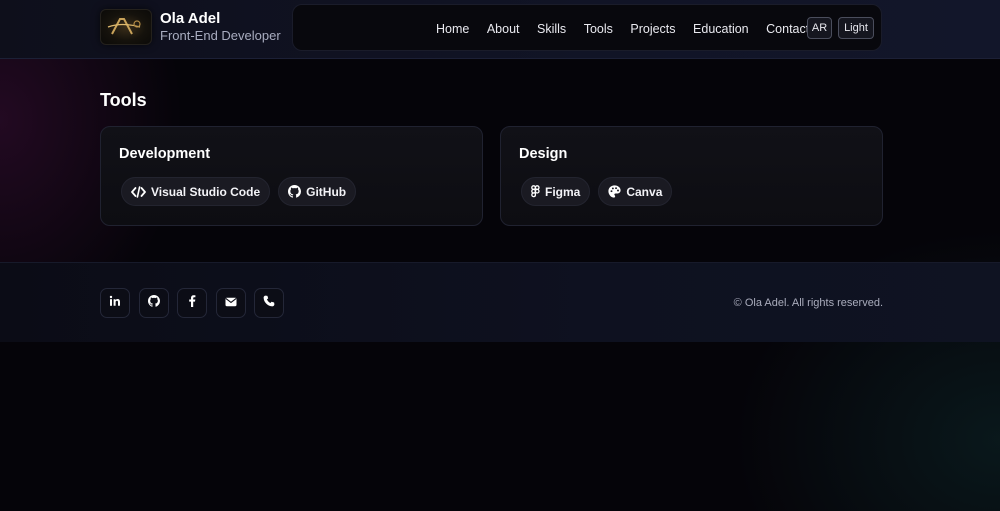 The width and height of the screenshot is (1000, 511). I want to click on envelope-icon, so click(230, 303).